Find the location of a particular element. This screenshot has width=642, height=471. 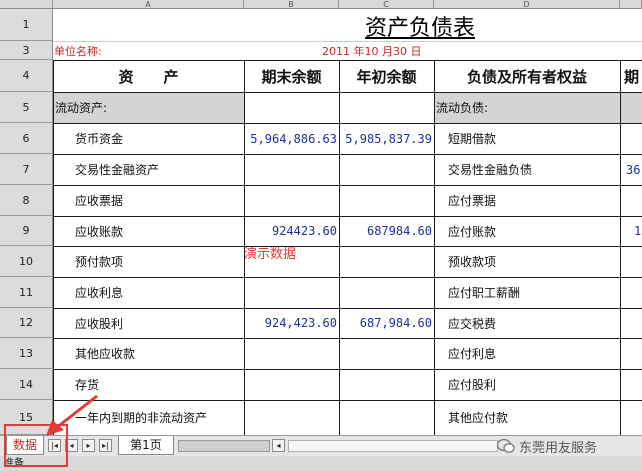

watermark-text: 东莞用友服务 is located at coordinates (558, 448).